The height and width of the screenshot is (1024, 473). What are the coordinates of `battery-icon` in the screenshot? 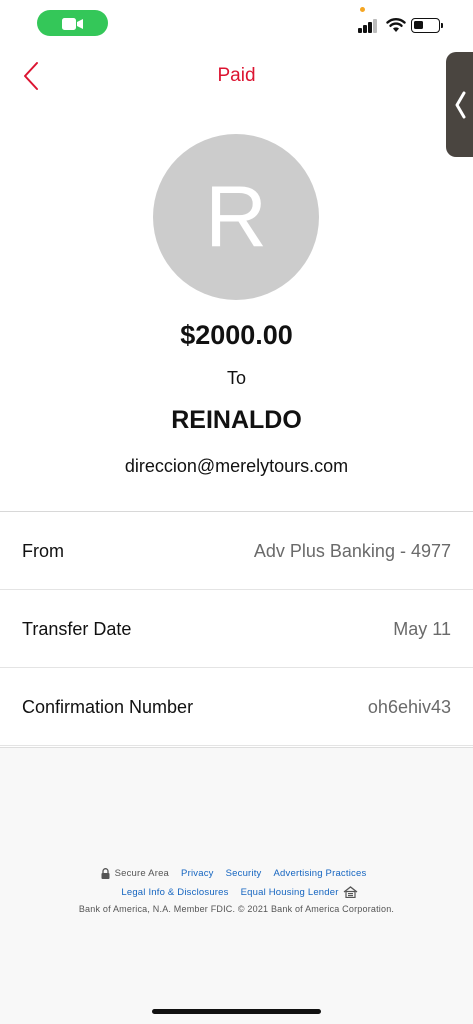 It's located at (425, 25).